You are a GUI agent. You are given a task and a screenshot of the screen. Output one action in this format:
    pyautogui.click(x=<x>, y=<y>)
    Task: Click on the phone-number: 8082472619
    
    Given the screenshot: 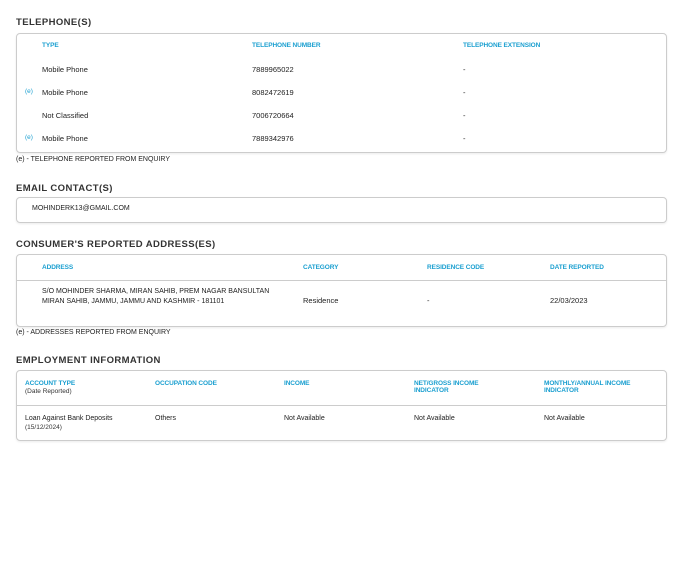 What is the action you would take?
    pyautogui.click(x=273, y=92)
    